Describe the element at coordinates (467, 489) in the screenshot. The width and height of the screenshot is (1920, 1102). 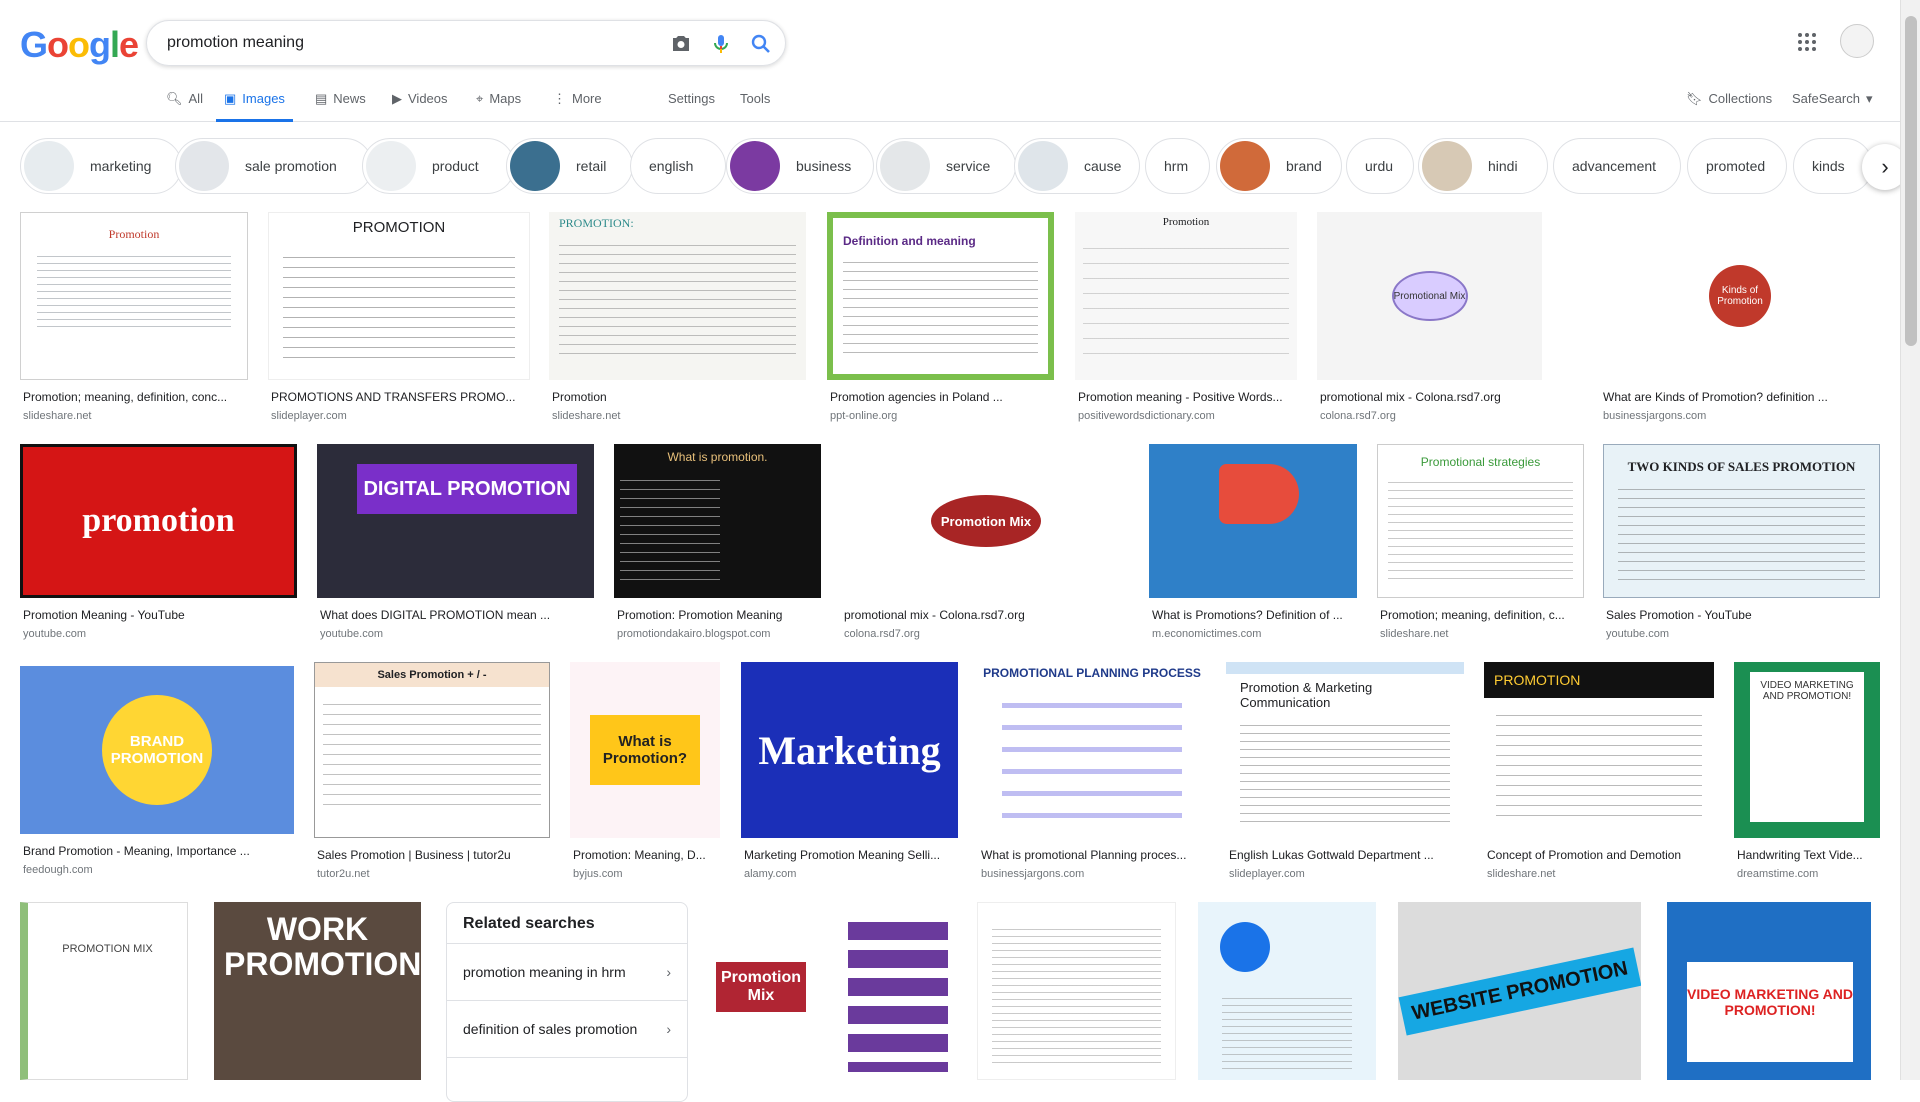
I see `thumb-title: DIGITAL PROMOTION` at that location.